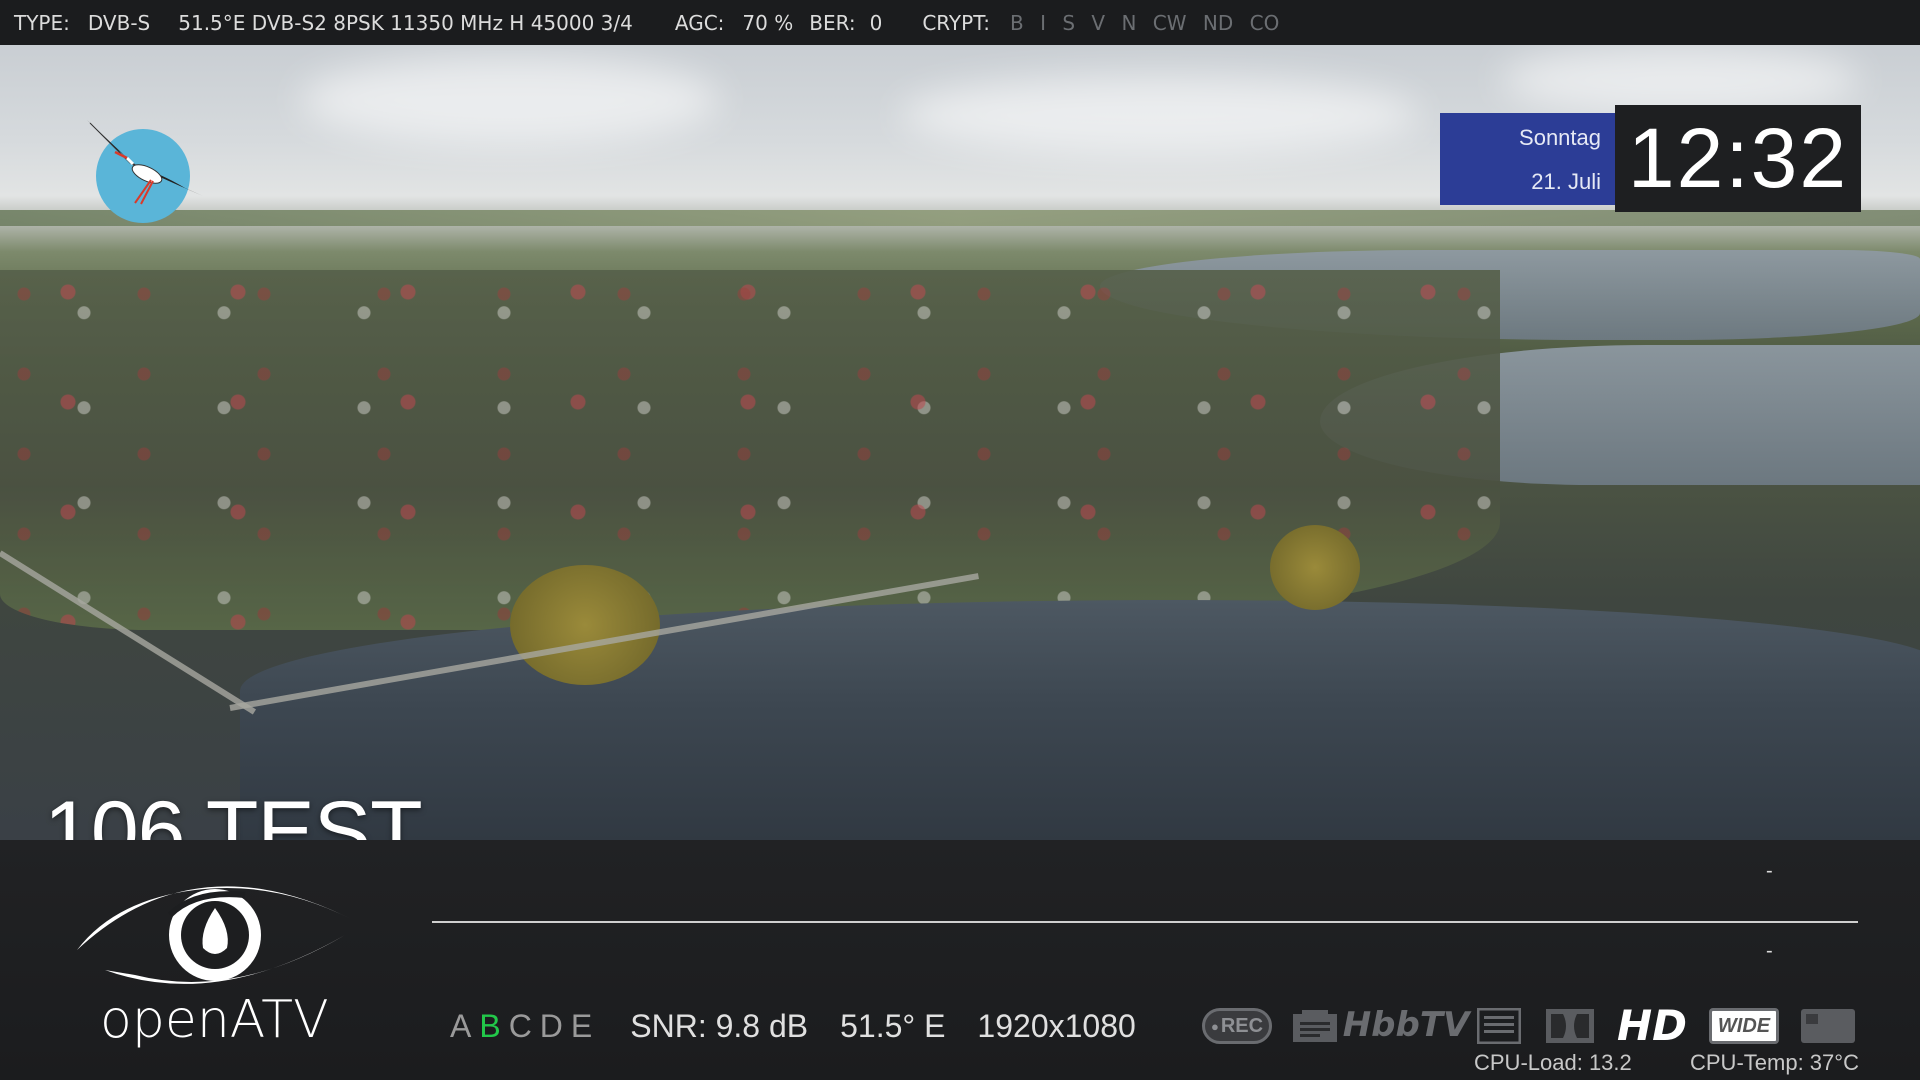 The width and height of the screenshot is (1920, 1080). I want to click on openatv-eye-icon, so click(215, 935).